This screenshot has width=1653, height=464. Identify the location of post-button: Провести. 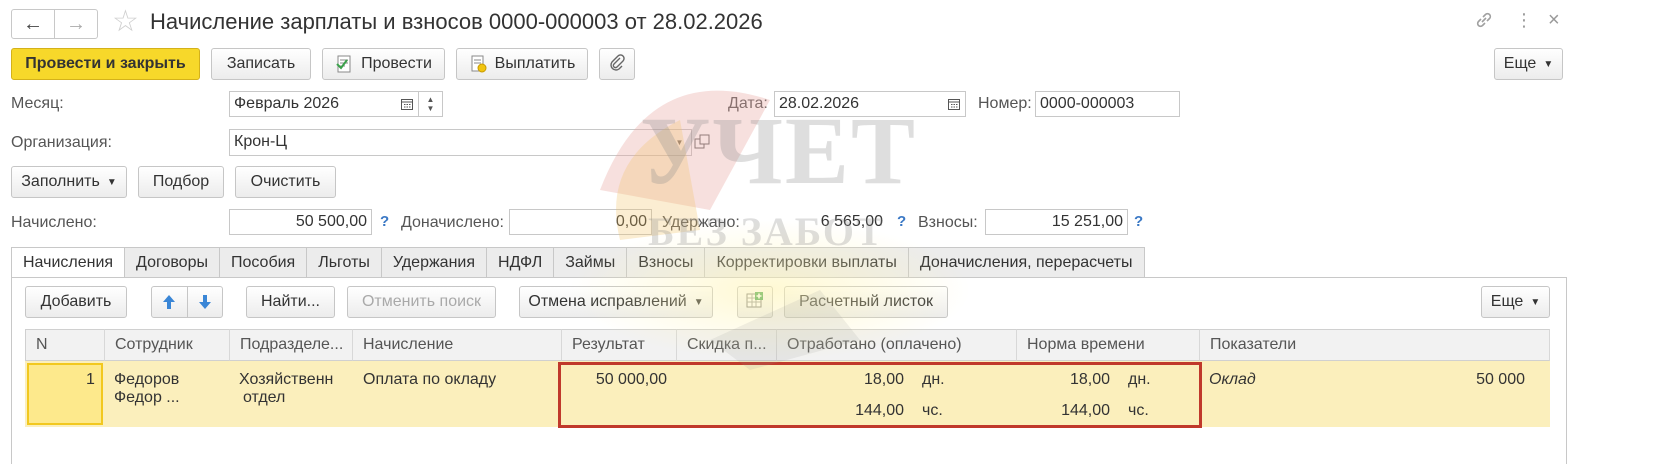
(383, 64).